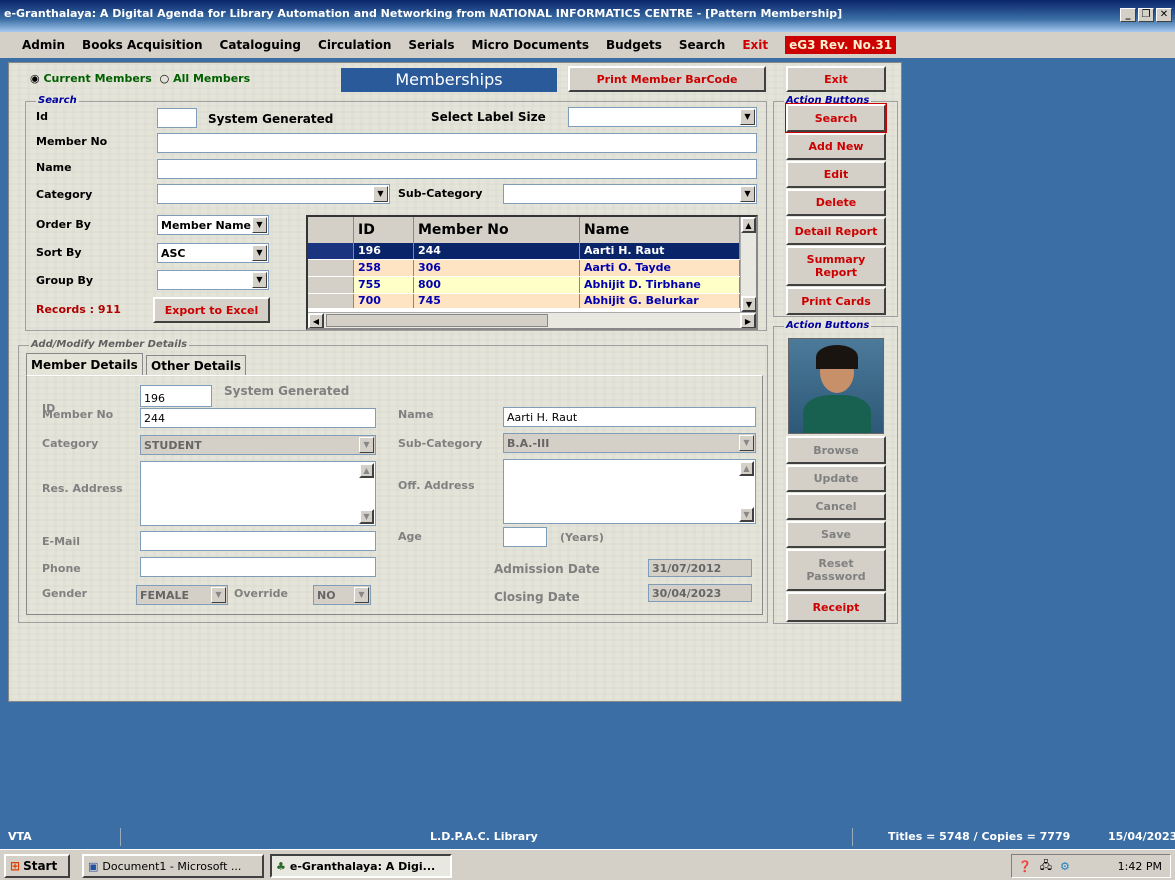 This screenshot has height=880, width=1175. I want to click on reset-password-button: Reset Password, so click(836, 570).